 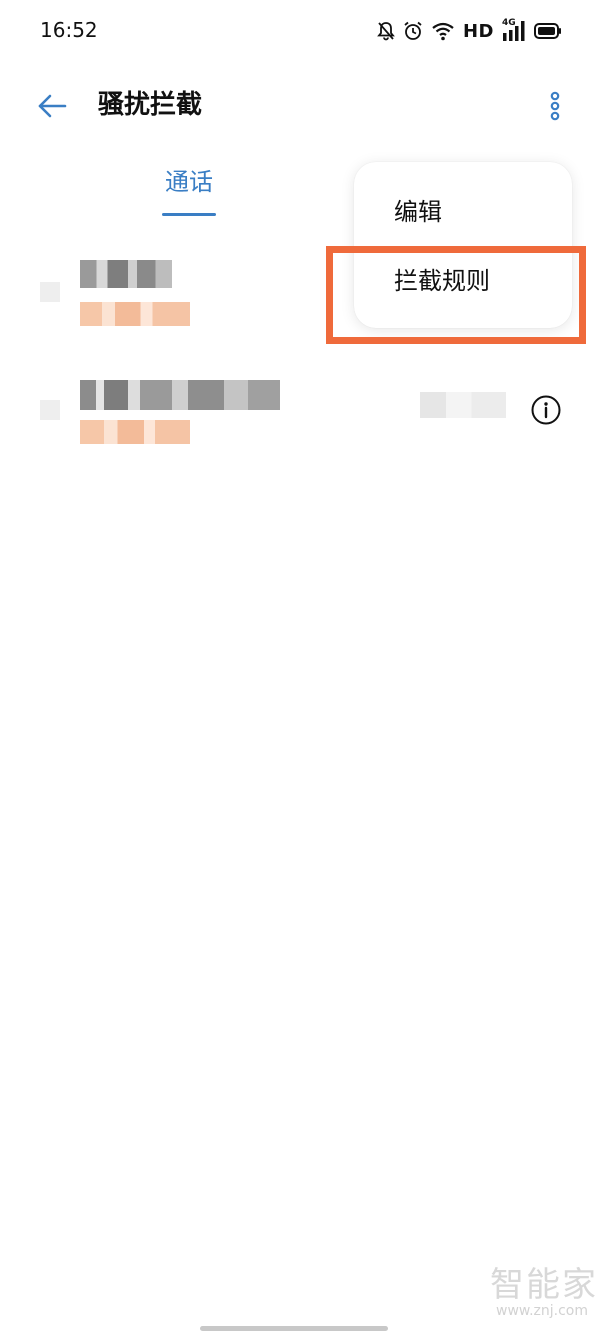 I want to click on bell-muted-icon, so click(x=386, y=31).